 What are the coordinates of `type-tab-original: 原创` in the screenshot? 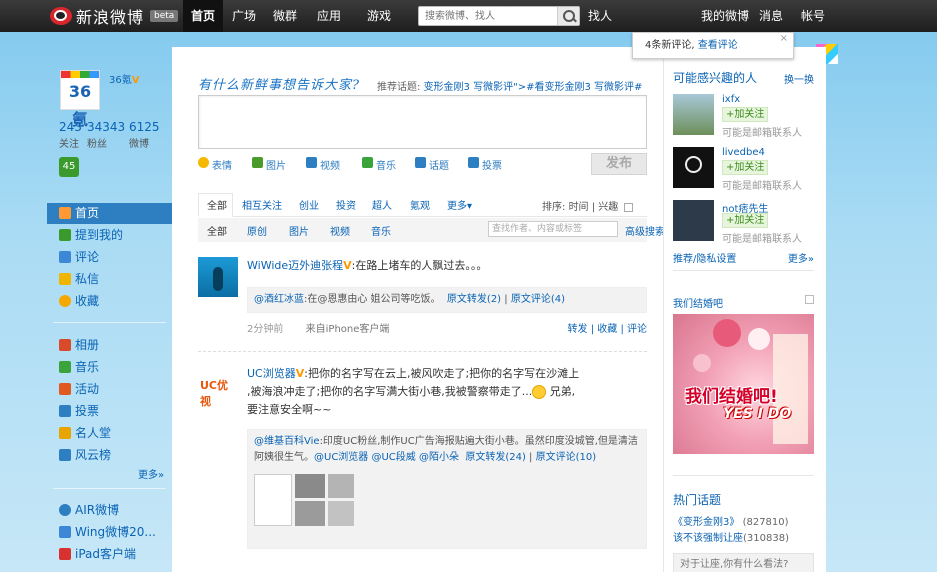 It's located at (257, 230).